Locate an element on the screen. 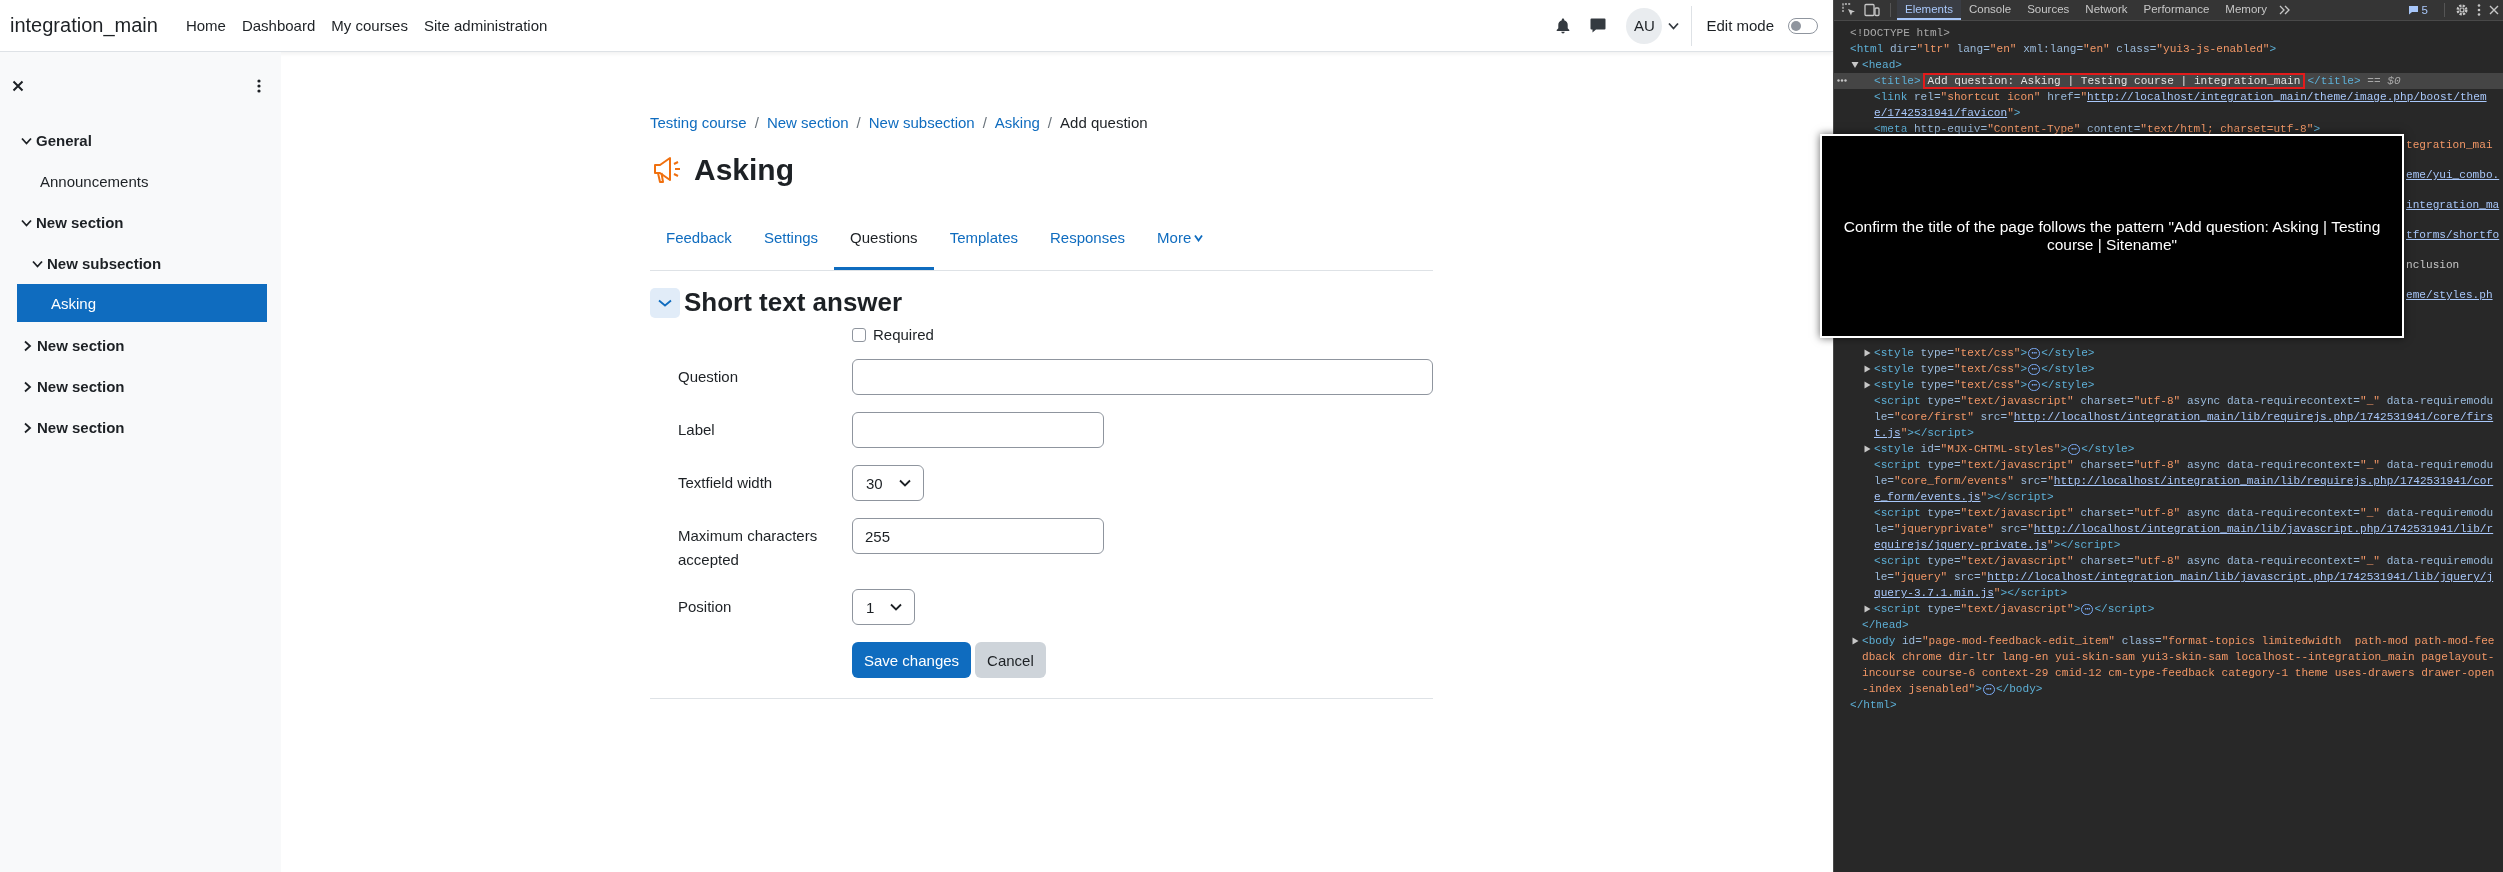  edit-mode-label: Edit mode is located at coordinates (1740, 25).